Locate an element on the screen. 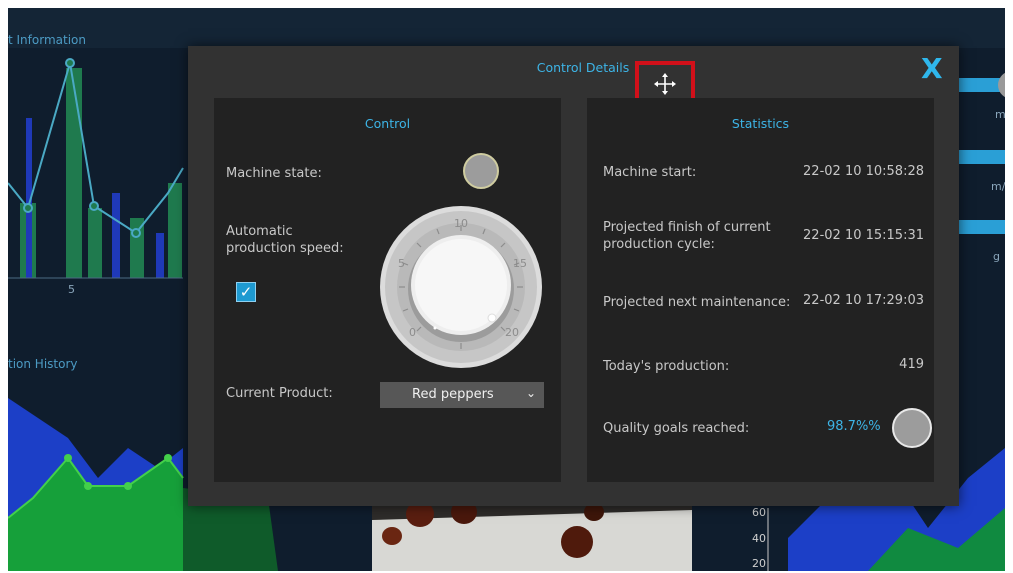 This screenshot has height=573, width=1013. product-camera-image is located at coordinates (532, 535).